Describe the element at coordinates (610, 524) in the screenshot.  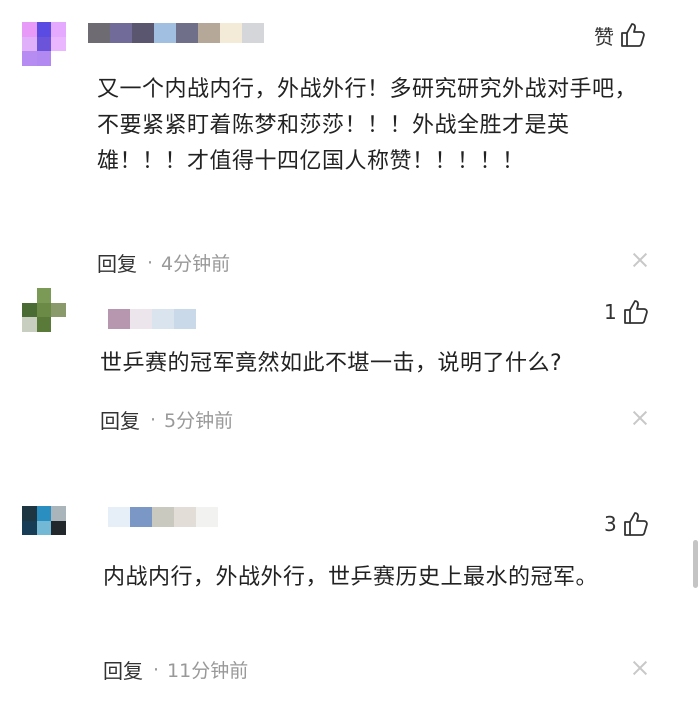
I see `like-count: 3` at that location.